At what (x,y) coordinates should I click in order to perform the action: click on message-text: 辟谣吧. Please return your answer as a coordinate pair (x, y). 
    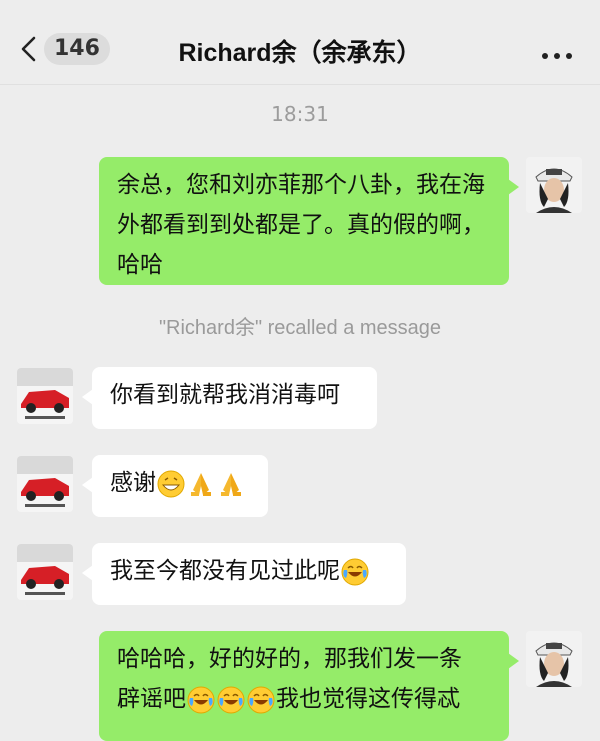
    Looking at the image, I should click on (151, 699).